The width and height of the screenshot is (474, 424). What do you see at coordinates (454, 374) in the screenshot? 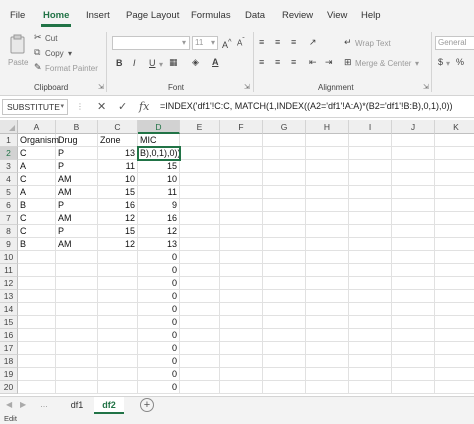
I see `cell-k19` at bounding box center [454, 374].